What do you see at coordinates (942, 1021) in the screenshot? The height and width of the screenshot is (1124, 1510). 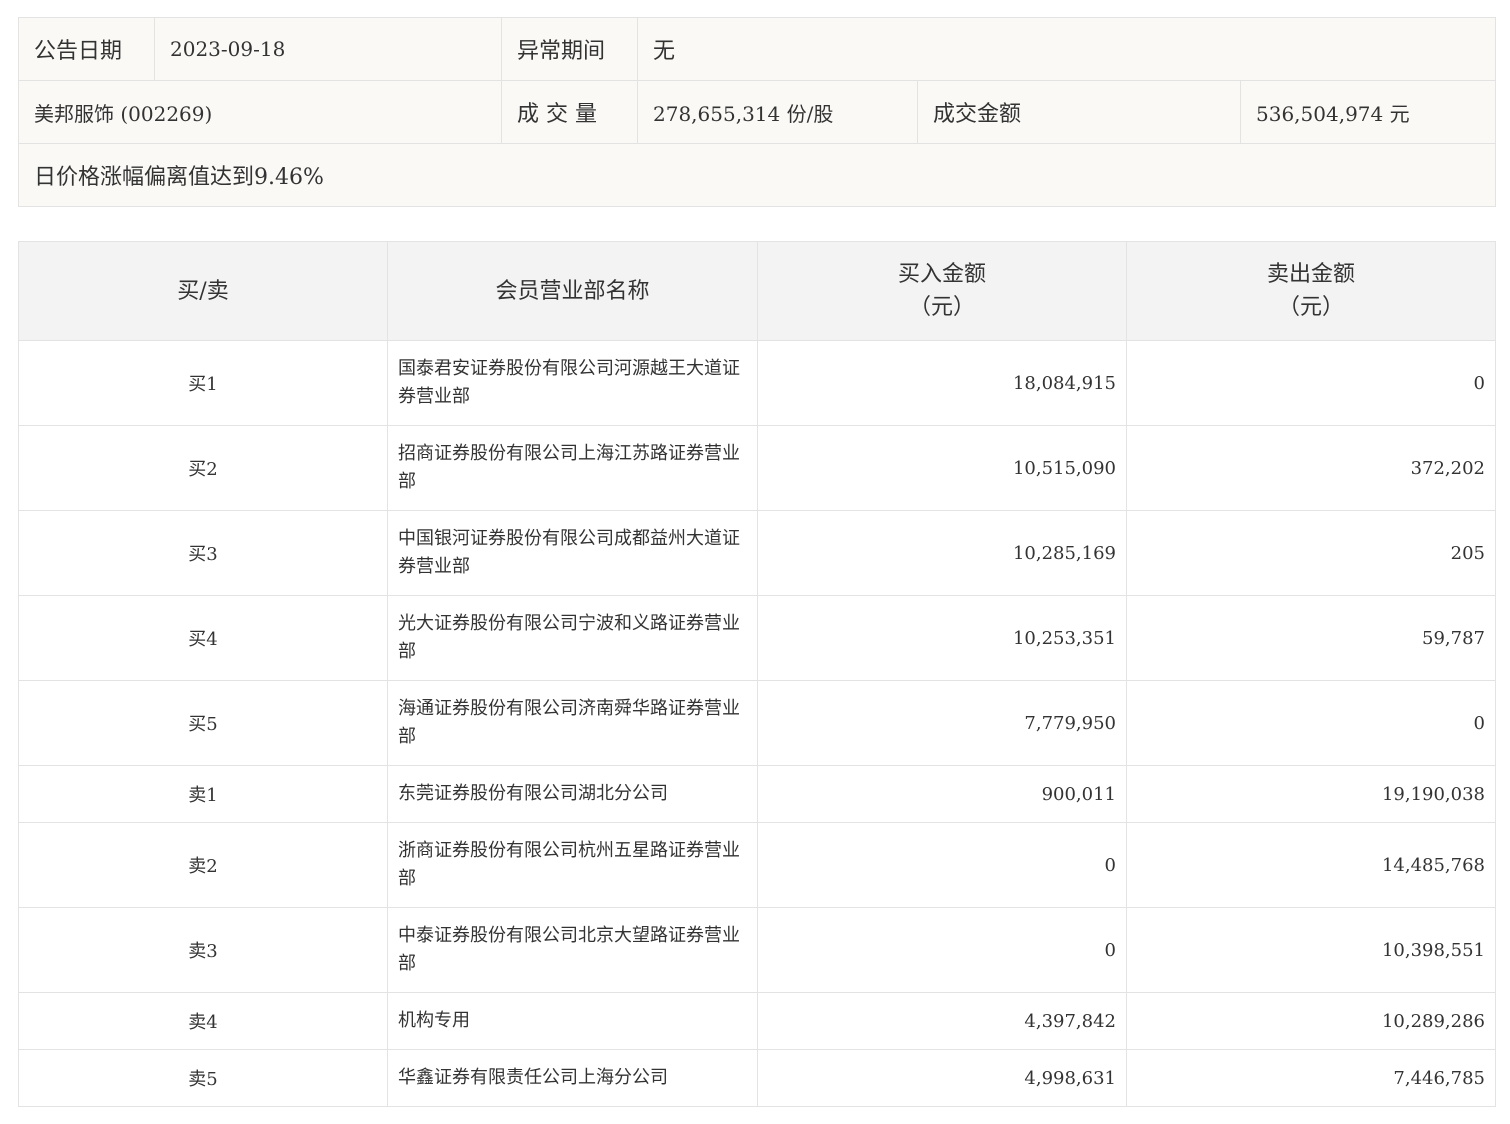 I see `buy-amount-cell: 4,397,842` at bounding box center [942, 1021].